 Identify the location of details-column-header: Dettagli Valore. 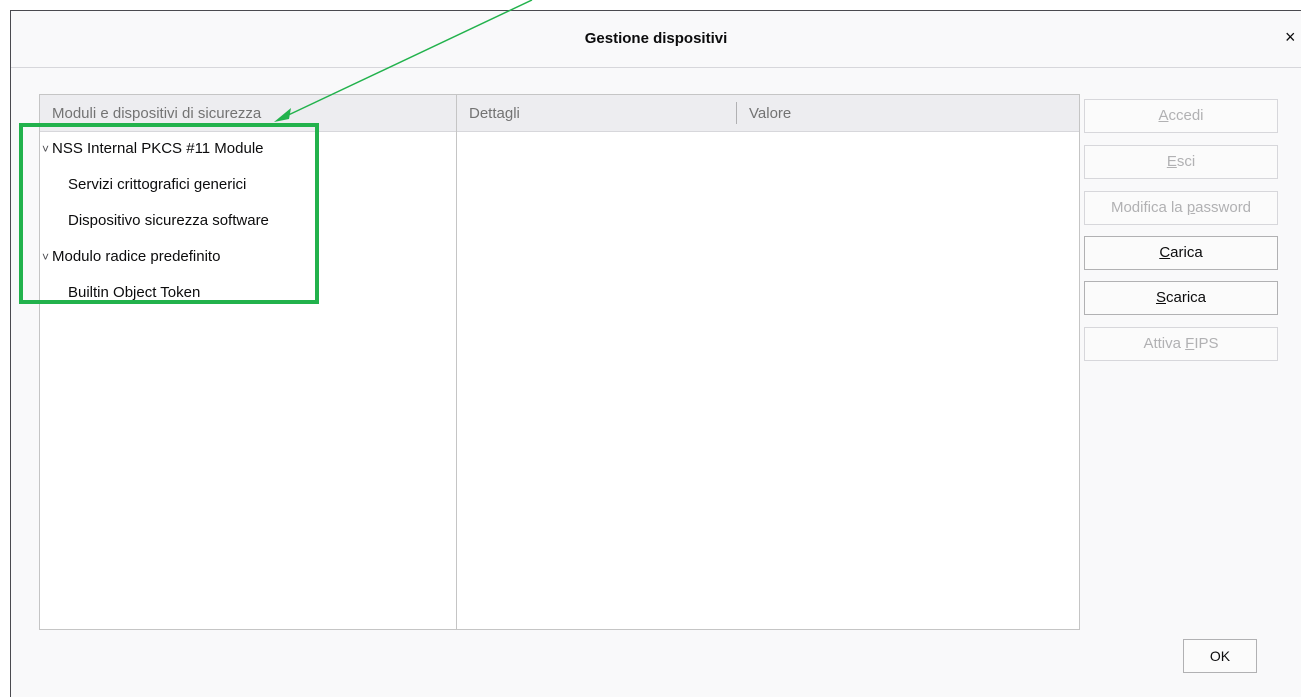
(768, 113).